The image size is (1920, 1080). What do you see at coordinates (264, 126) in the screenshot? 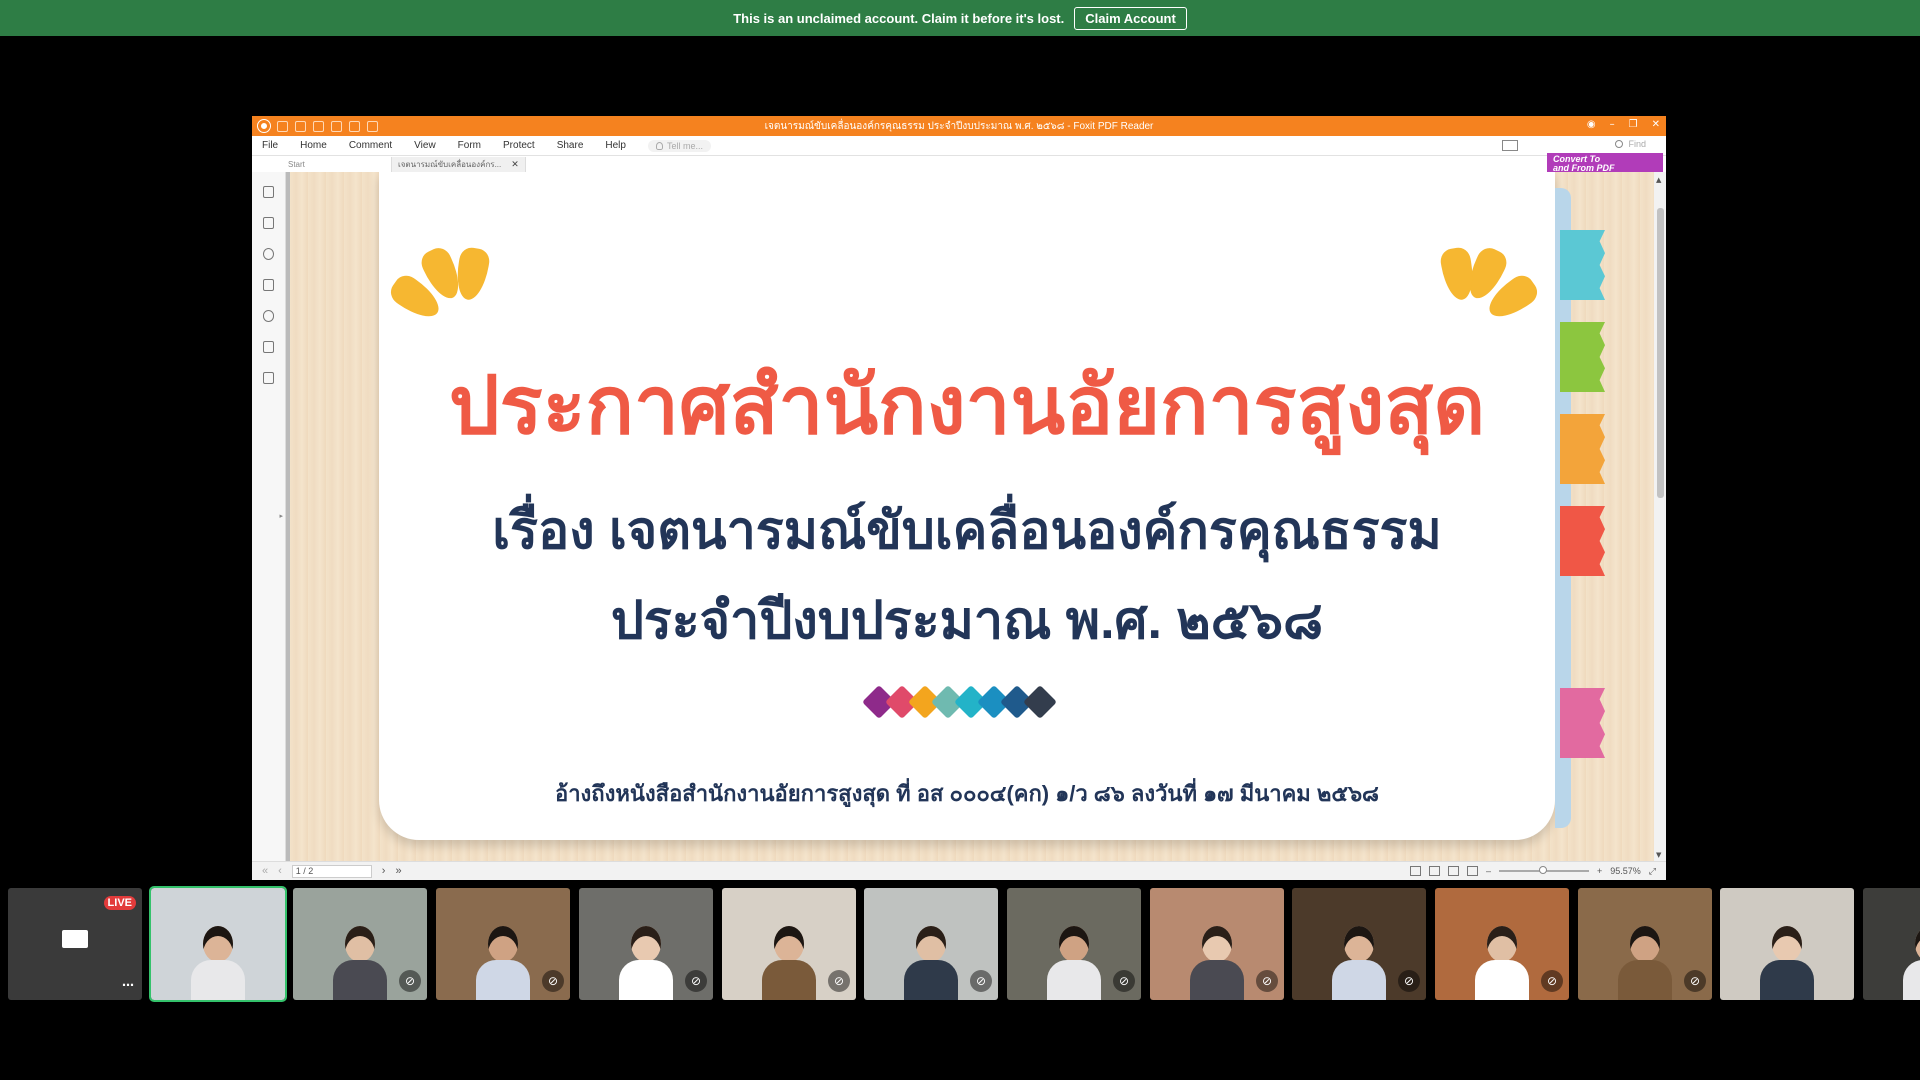
I see `foxit-logo-icon` at bounding box center [264, 126].